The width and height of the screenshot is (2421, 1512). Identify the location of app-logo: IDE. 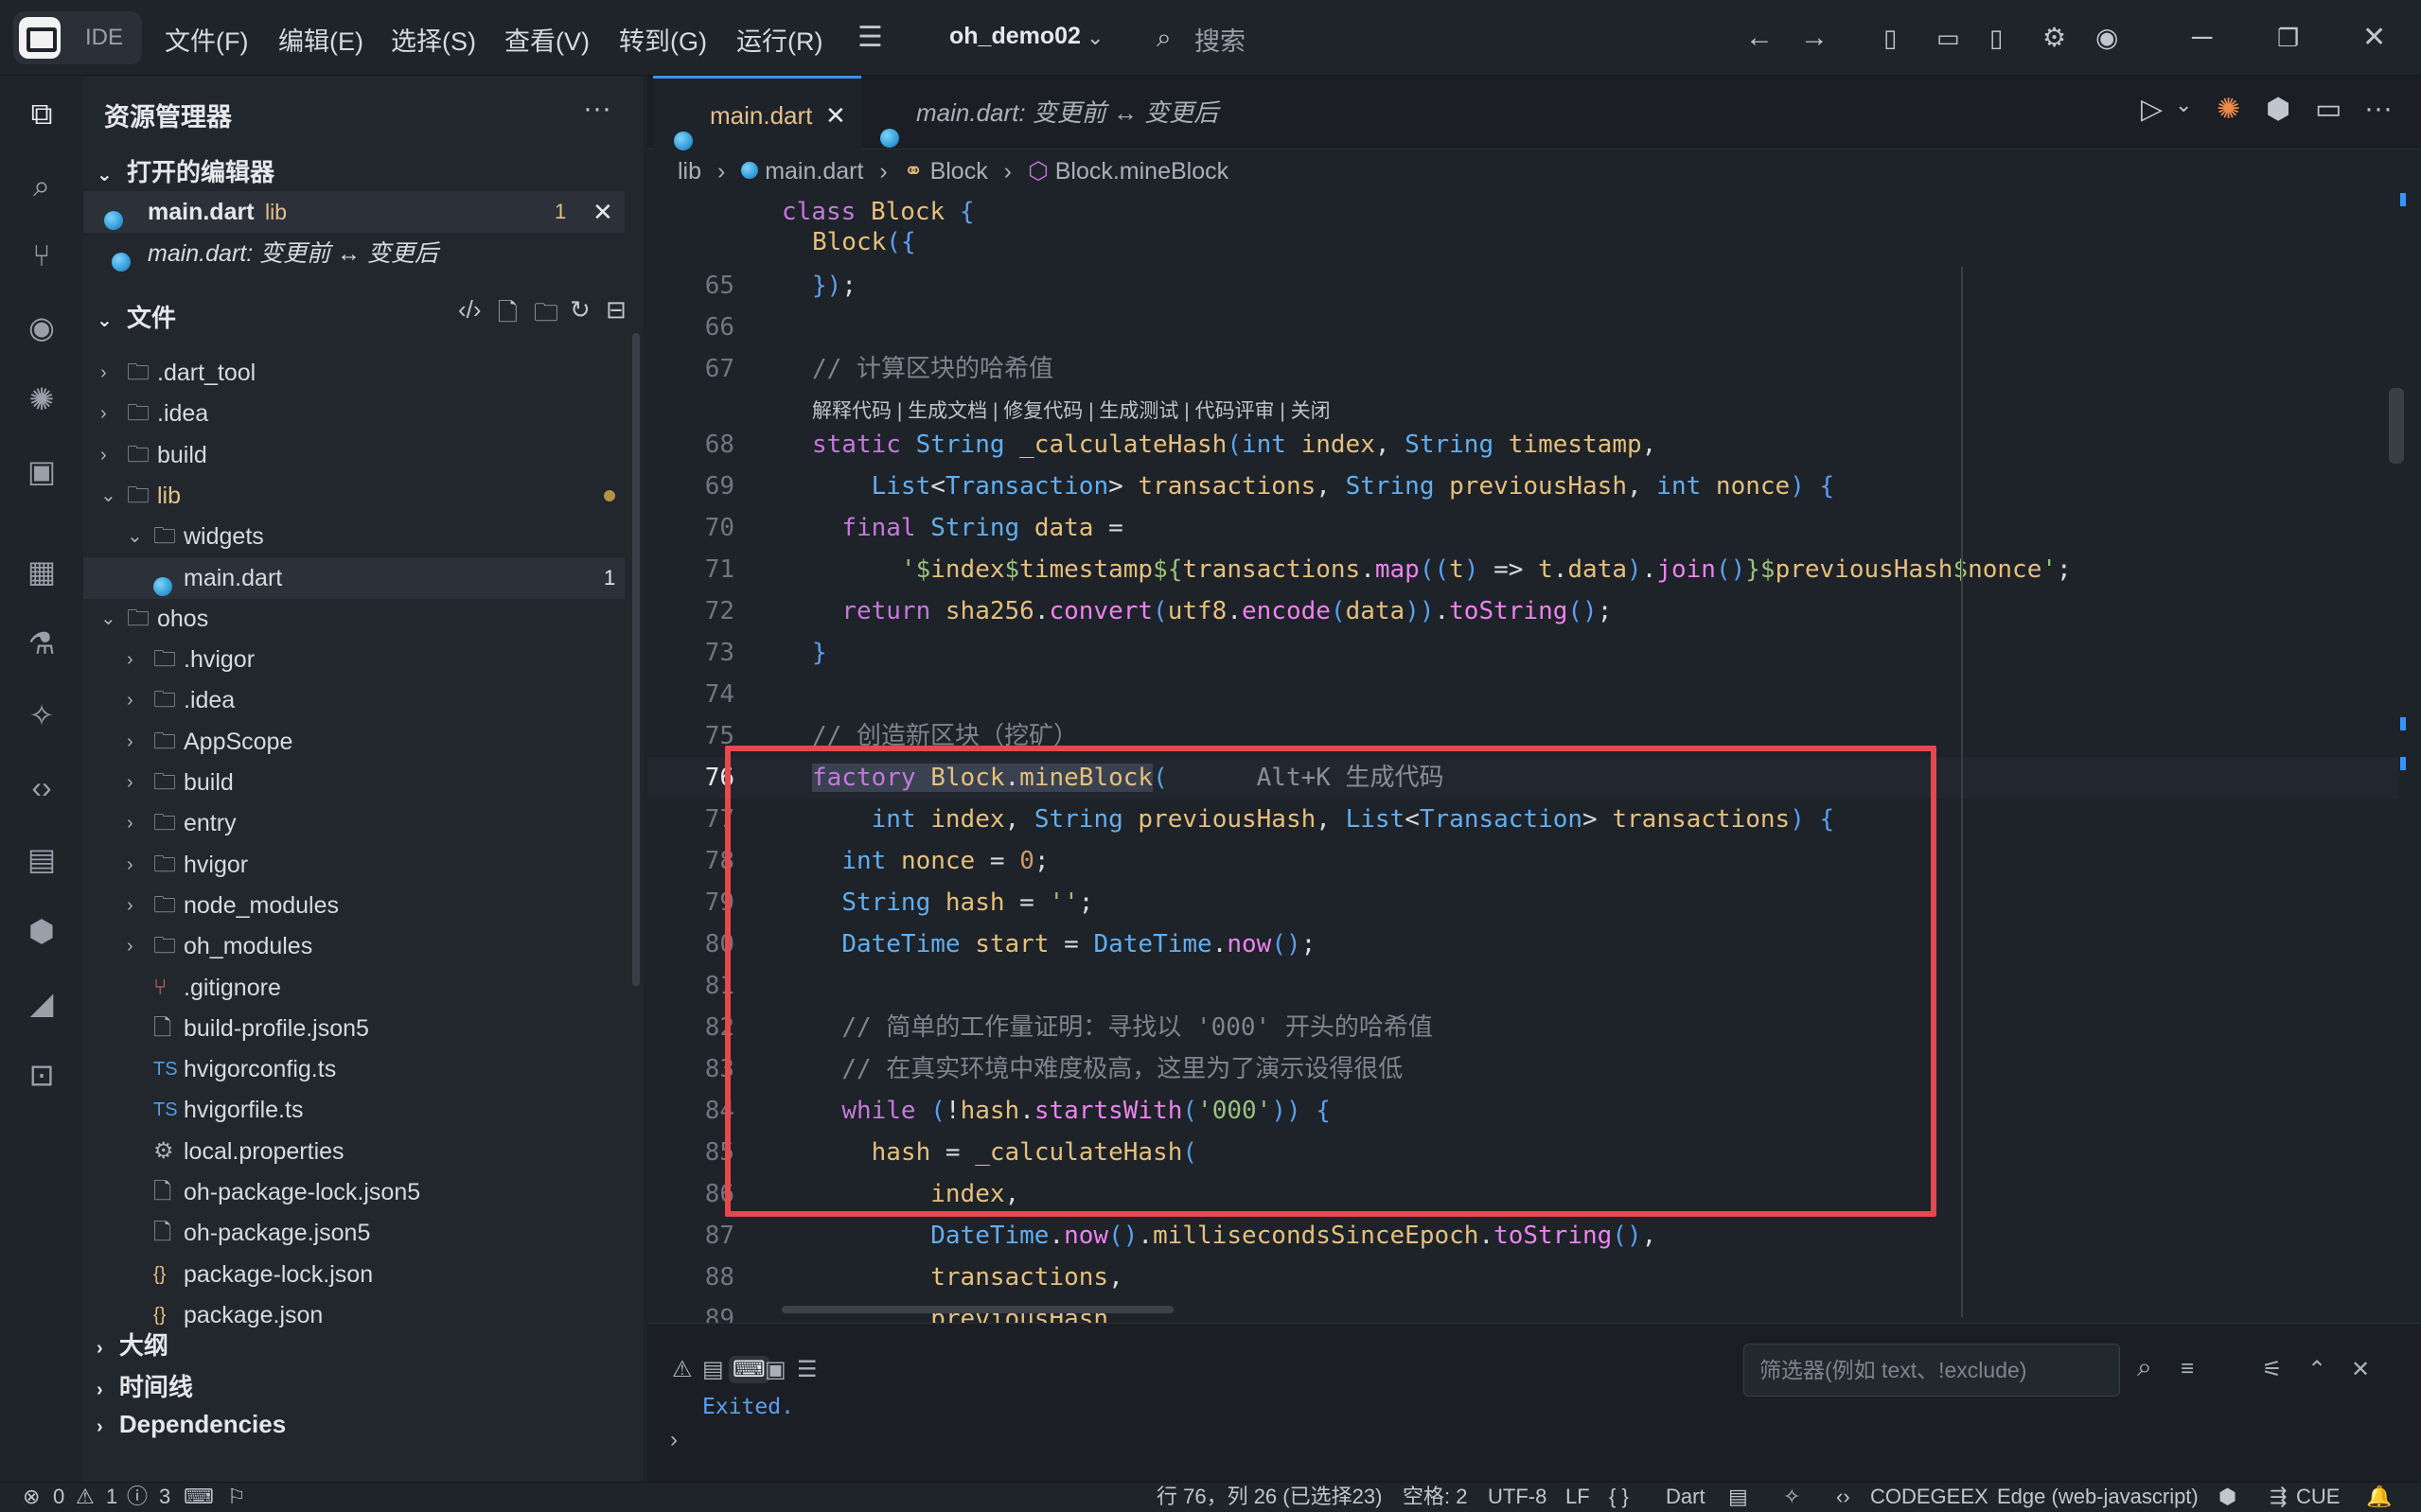
(77, 37).